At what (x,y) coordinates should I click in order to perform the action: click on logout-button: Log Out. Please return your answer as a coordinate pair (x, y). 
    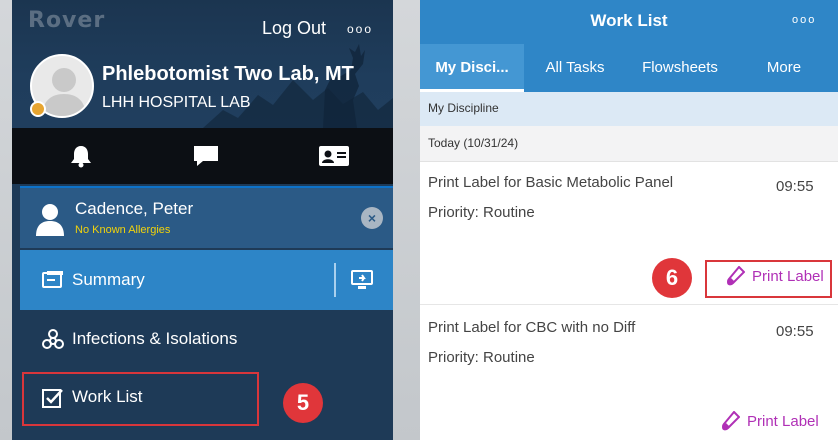
    Looking at the image, I should click on (294, 28).